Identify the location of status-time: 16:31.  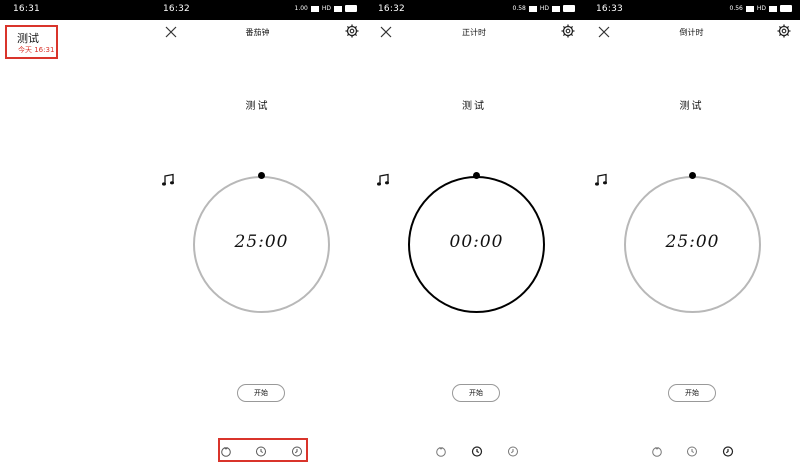
(26, 9).